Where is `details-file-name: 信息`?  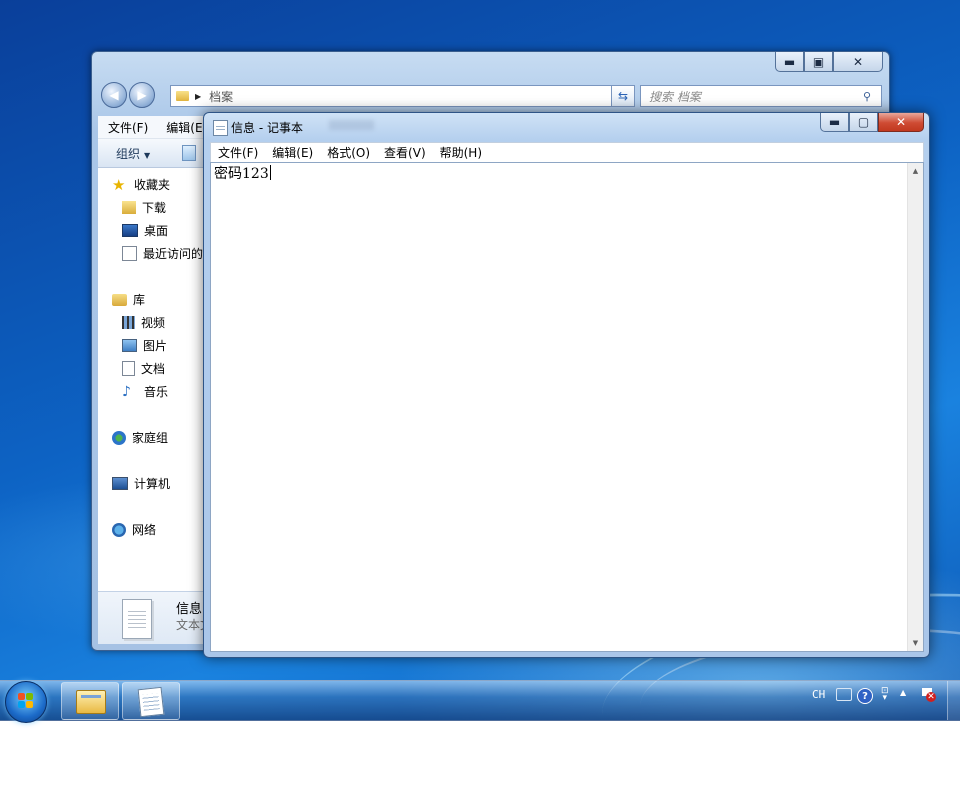 details-file-name: 信息 is located at coordinates (189, 609).